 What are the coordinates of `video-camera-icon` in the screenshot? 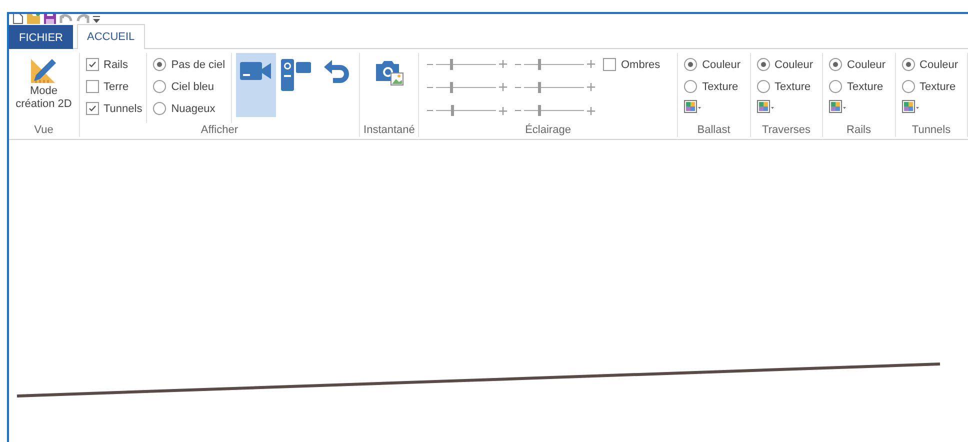 It's located at (256, 70).